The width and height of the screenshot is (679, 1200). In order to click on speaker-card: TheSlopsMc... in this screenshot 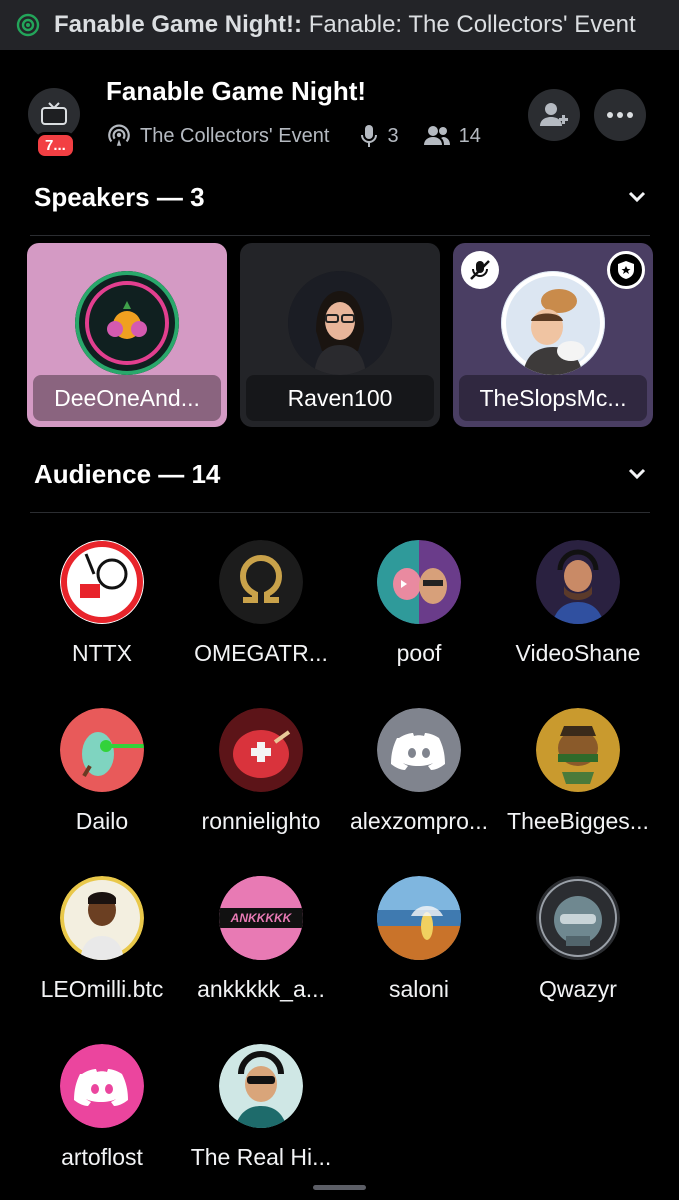, I will do `click(553, 335)`.